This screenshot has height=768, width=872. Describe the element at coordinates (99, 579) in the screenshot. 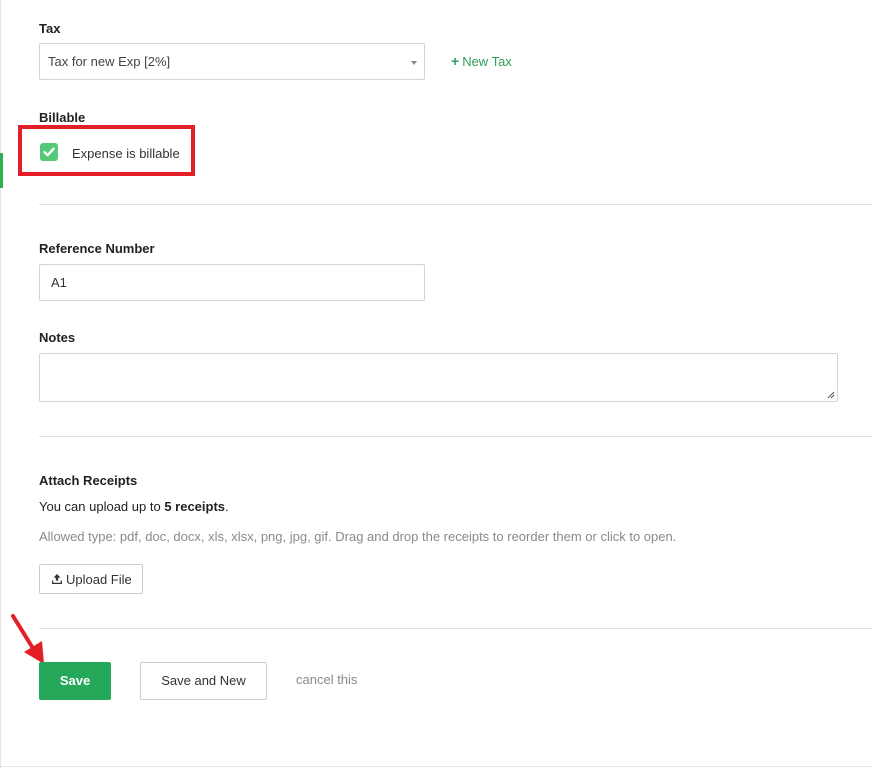

I see `upload-file-label: Upload File` at that location.